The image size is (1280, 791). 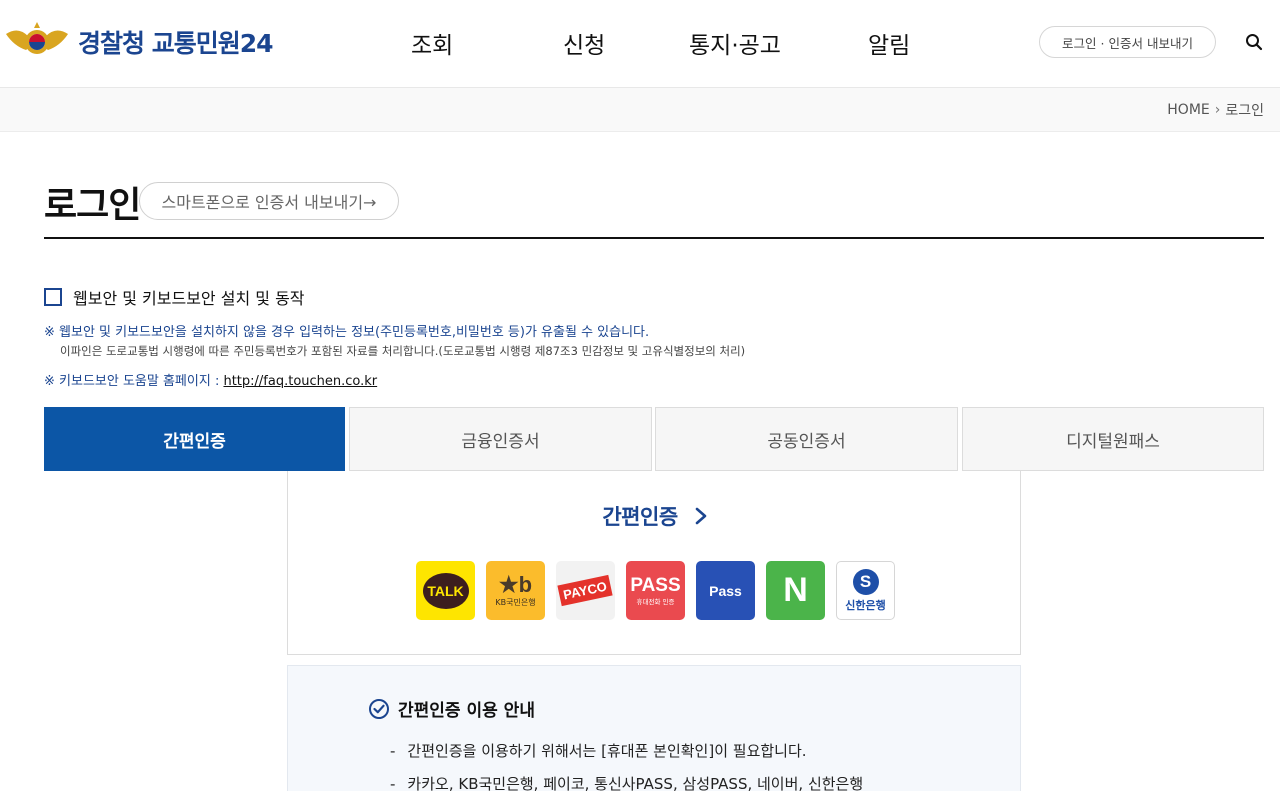 I want to click on chevron-right-icon: ›, so click(x=1217, y=110).